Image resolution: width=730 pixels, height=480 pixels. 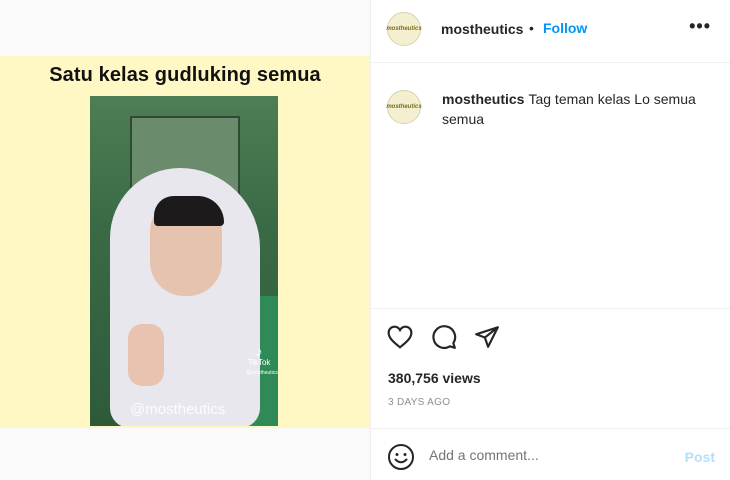 I want to click on meme-title: Satu kelas gudluking semua, so click(x=185, y=75).